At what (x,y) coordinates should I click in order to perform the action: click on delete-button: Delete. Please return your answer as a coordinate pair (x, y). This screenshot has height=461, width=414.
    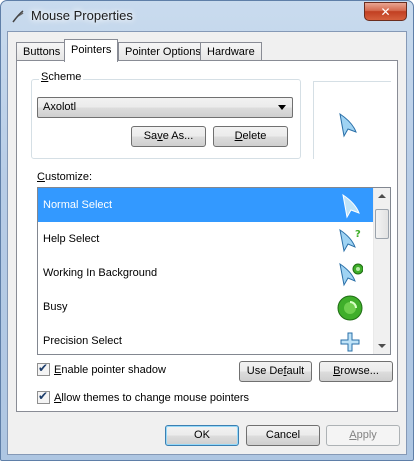
    Looking at the image, I should click on (250, 136).